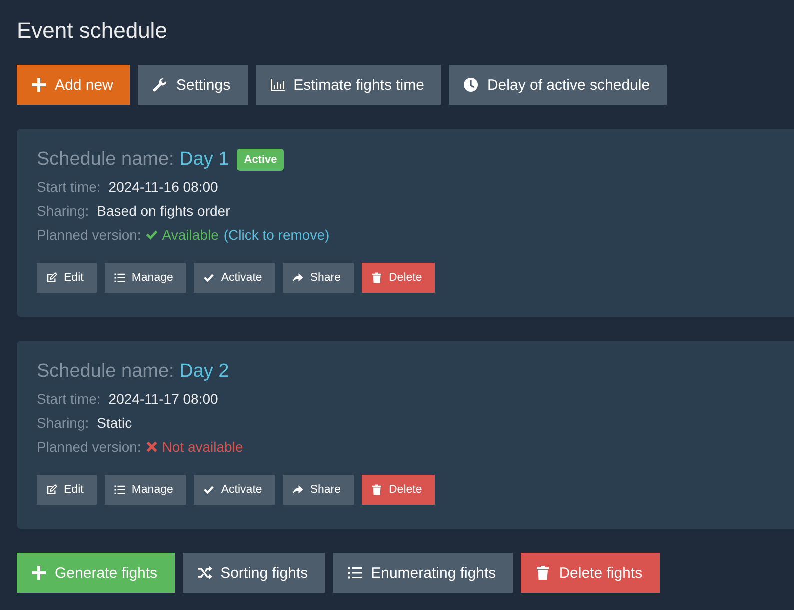  Describe the element at coordinates (163, 187) in the screenshot. I see `field-value: 2024-11-16 08:00` at that location.